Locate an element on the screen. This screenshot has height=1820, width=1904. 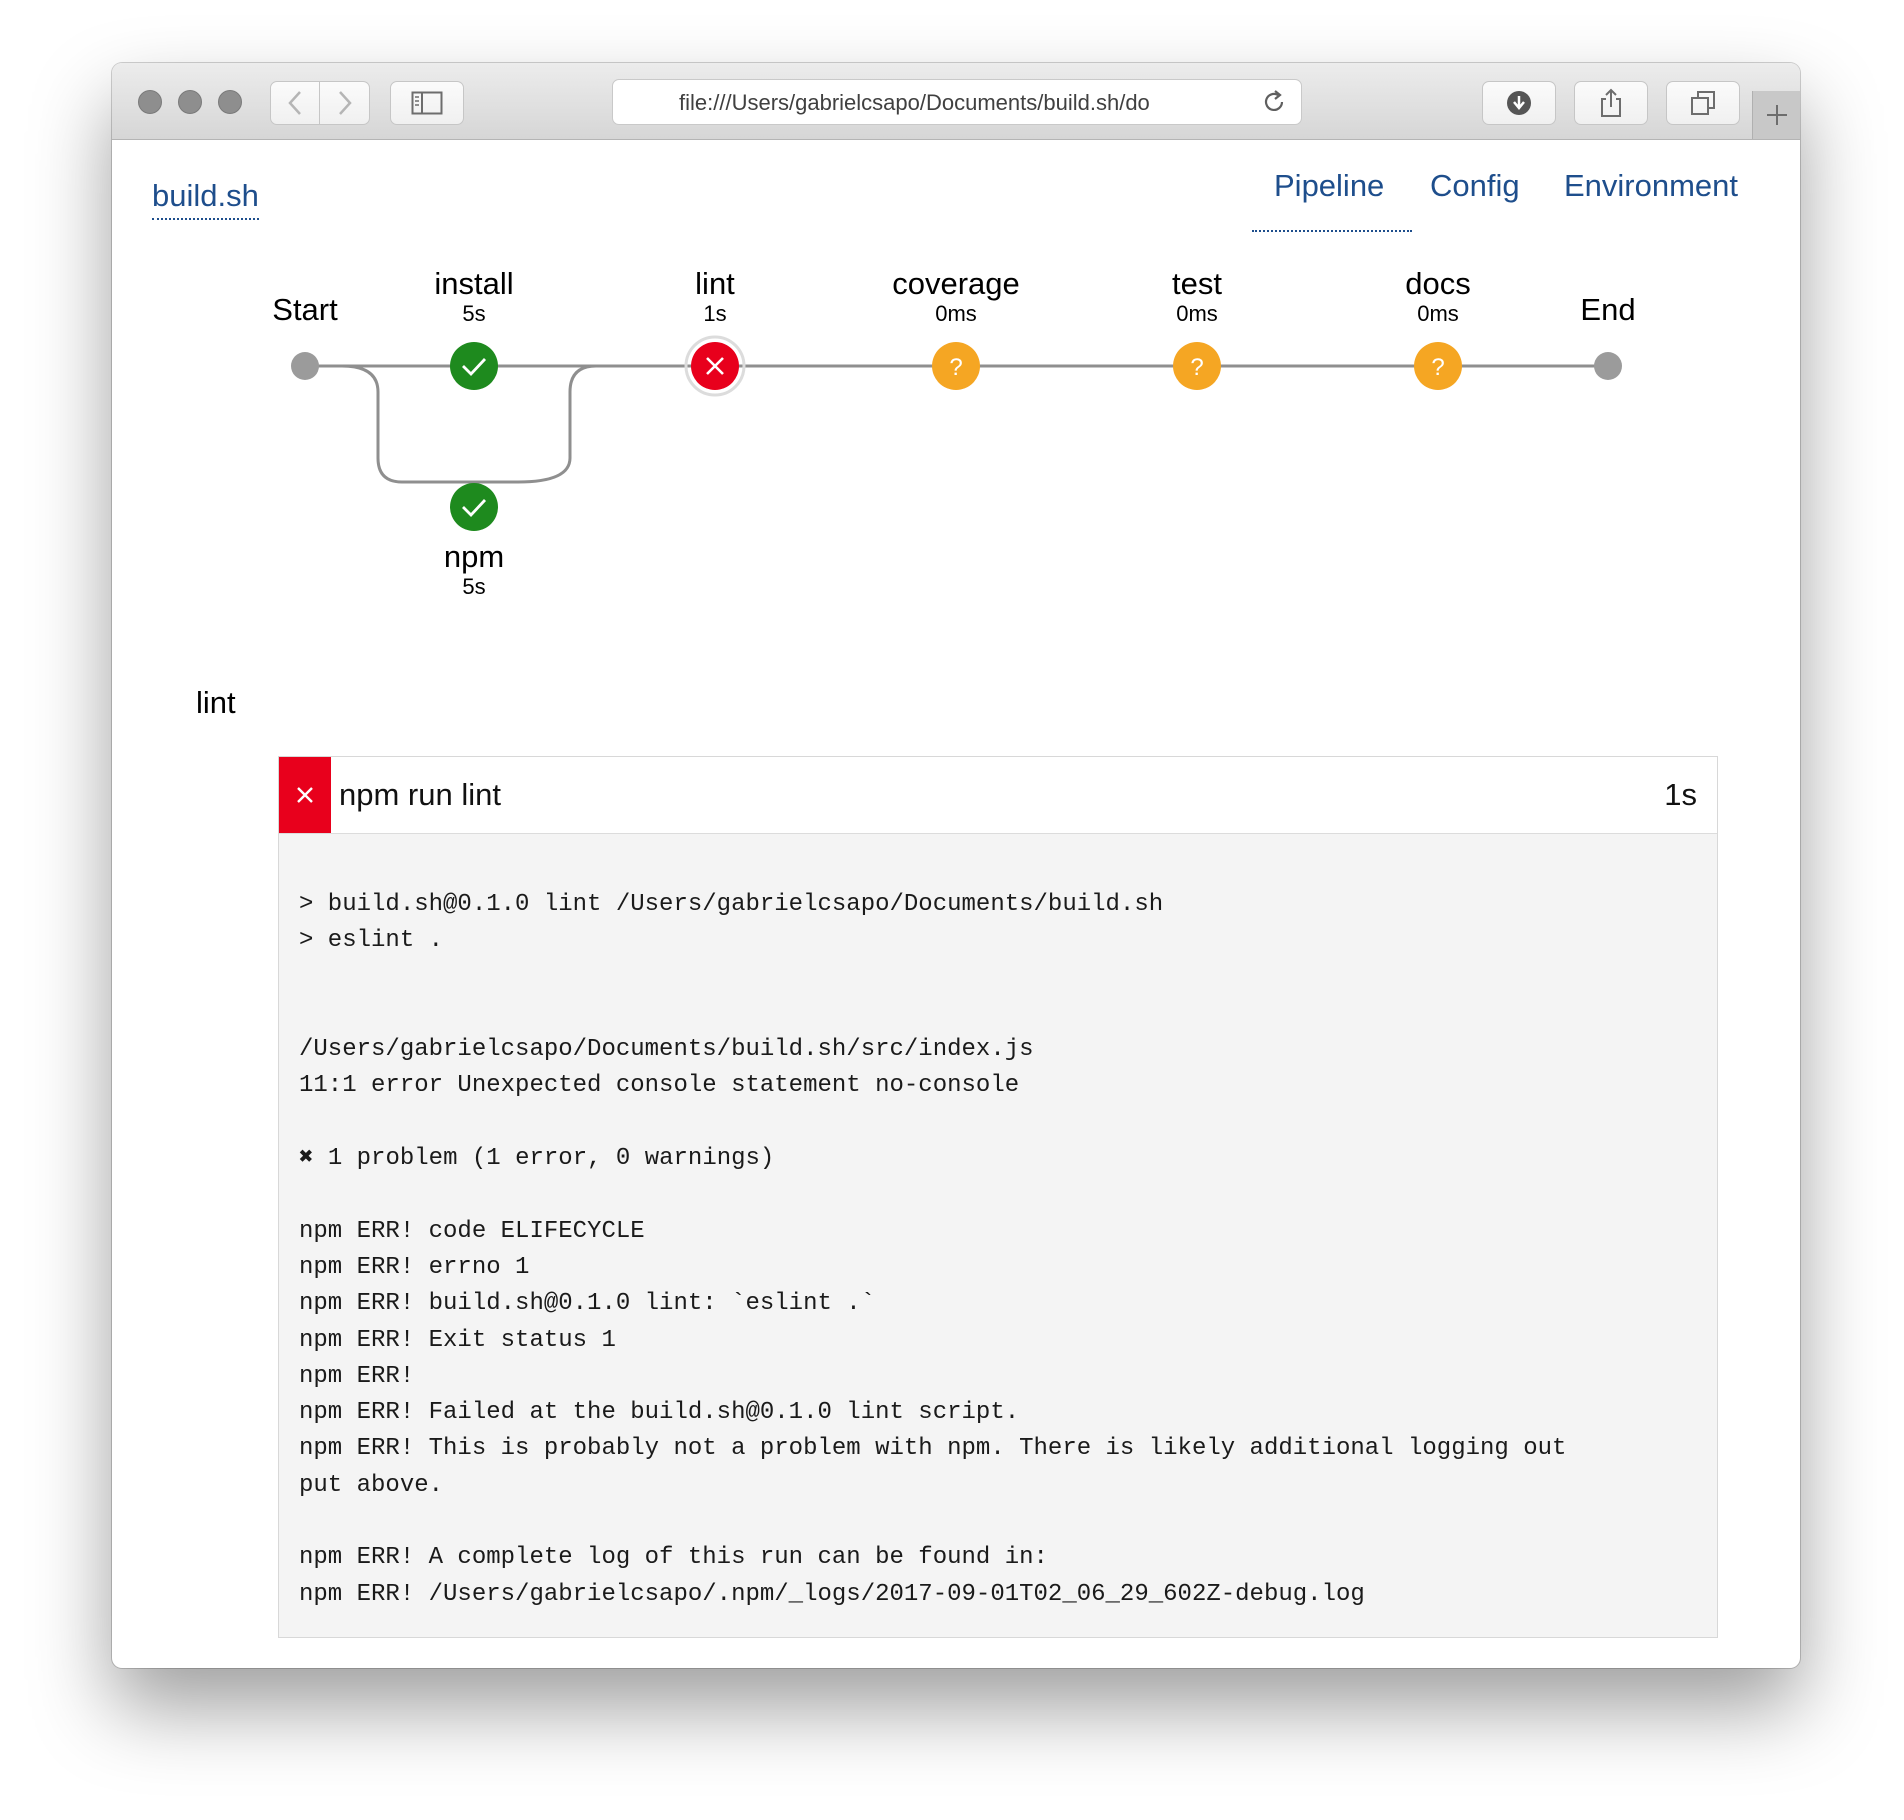
url-fade is located at coordinates (1211, 102).